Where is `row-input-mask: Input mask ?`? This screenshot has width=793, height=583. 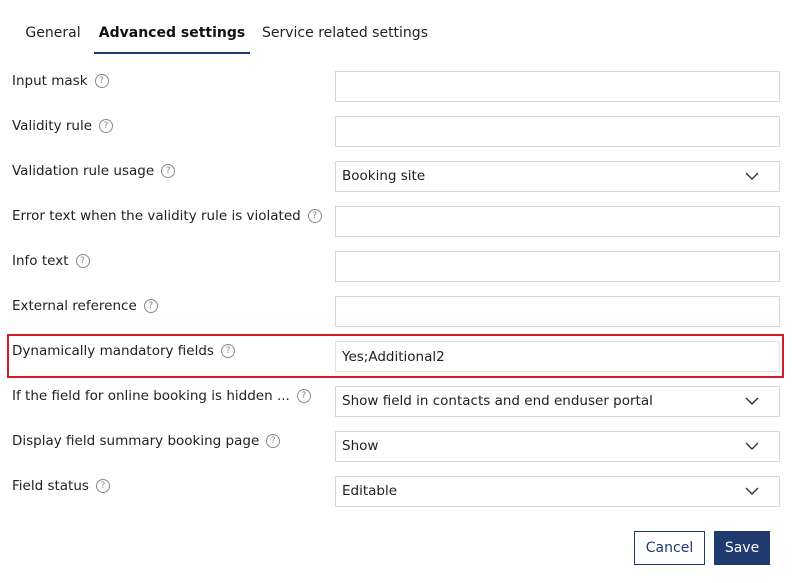
row-input-mask: Input mask ? is located at coordinates (396, 88).